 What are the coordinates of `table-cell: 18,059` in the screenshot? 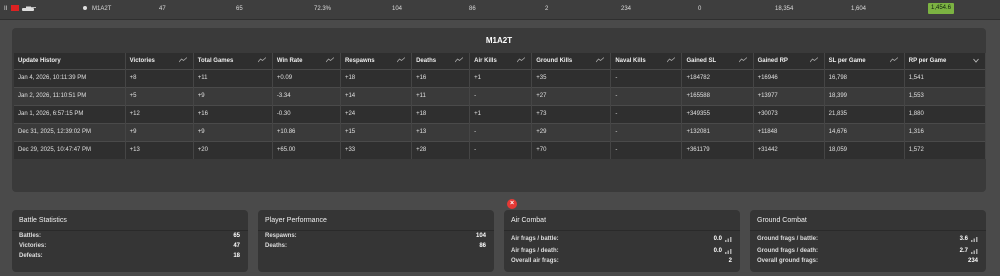 It's located at (864, 149).